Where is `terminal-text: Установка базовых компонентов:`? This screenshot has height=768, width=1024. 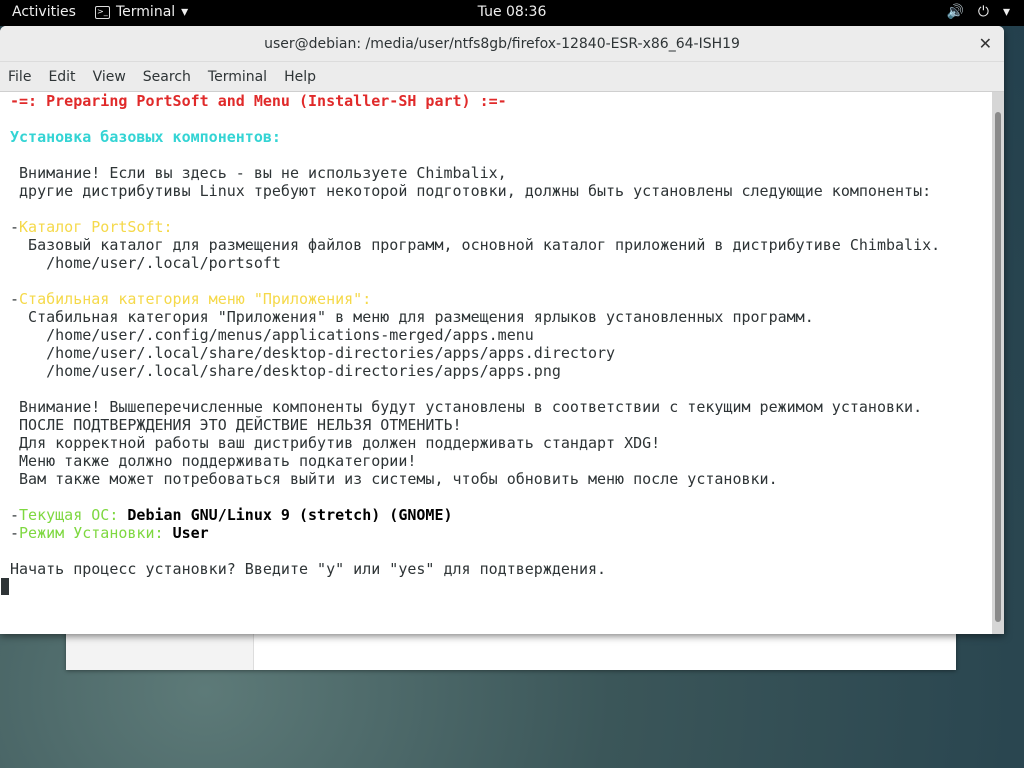
terminal-text: Установка базовых компонентов: is located at coordinates (145, 137).